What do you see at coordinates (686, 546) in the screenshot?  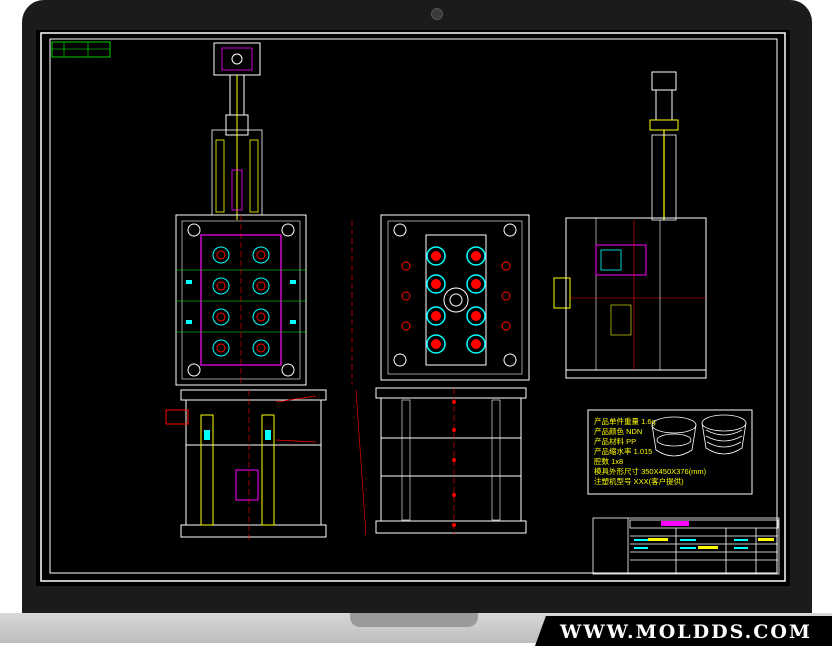 I see `title-block` at bounding box center [686, 546].